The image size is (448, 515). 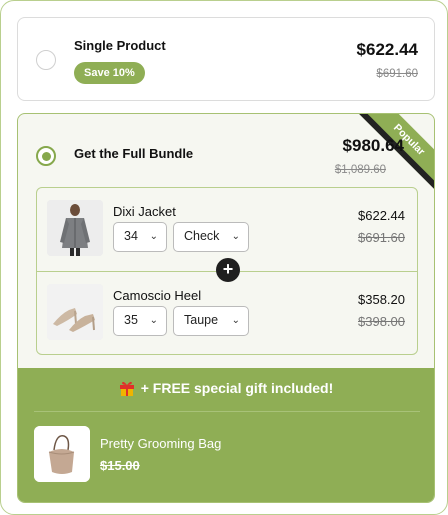 What do you see at coordinates (46, 60) in the screenshot?
I see `single-product-radio` at bounding box center [46, 60].